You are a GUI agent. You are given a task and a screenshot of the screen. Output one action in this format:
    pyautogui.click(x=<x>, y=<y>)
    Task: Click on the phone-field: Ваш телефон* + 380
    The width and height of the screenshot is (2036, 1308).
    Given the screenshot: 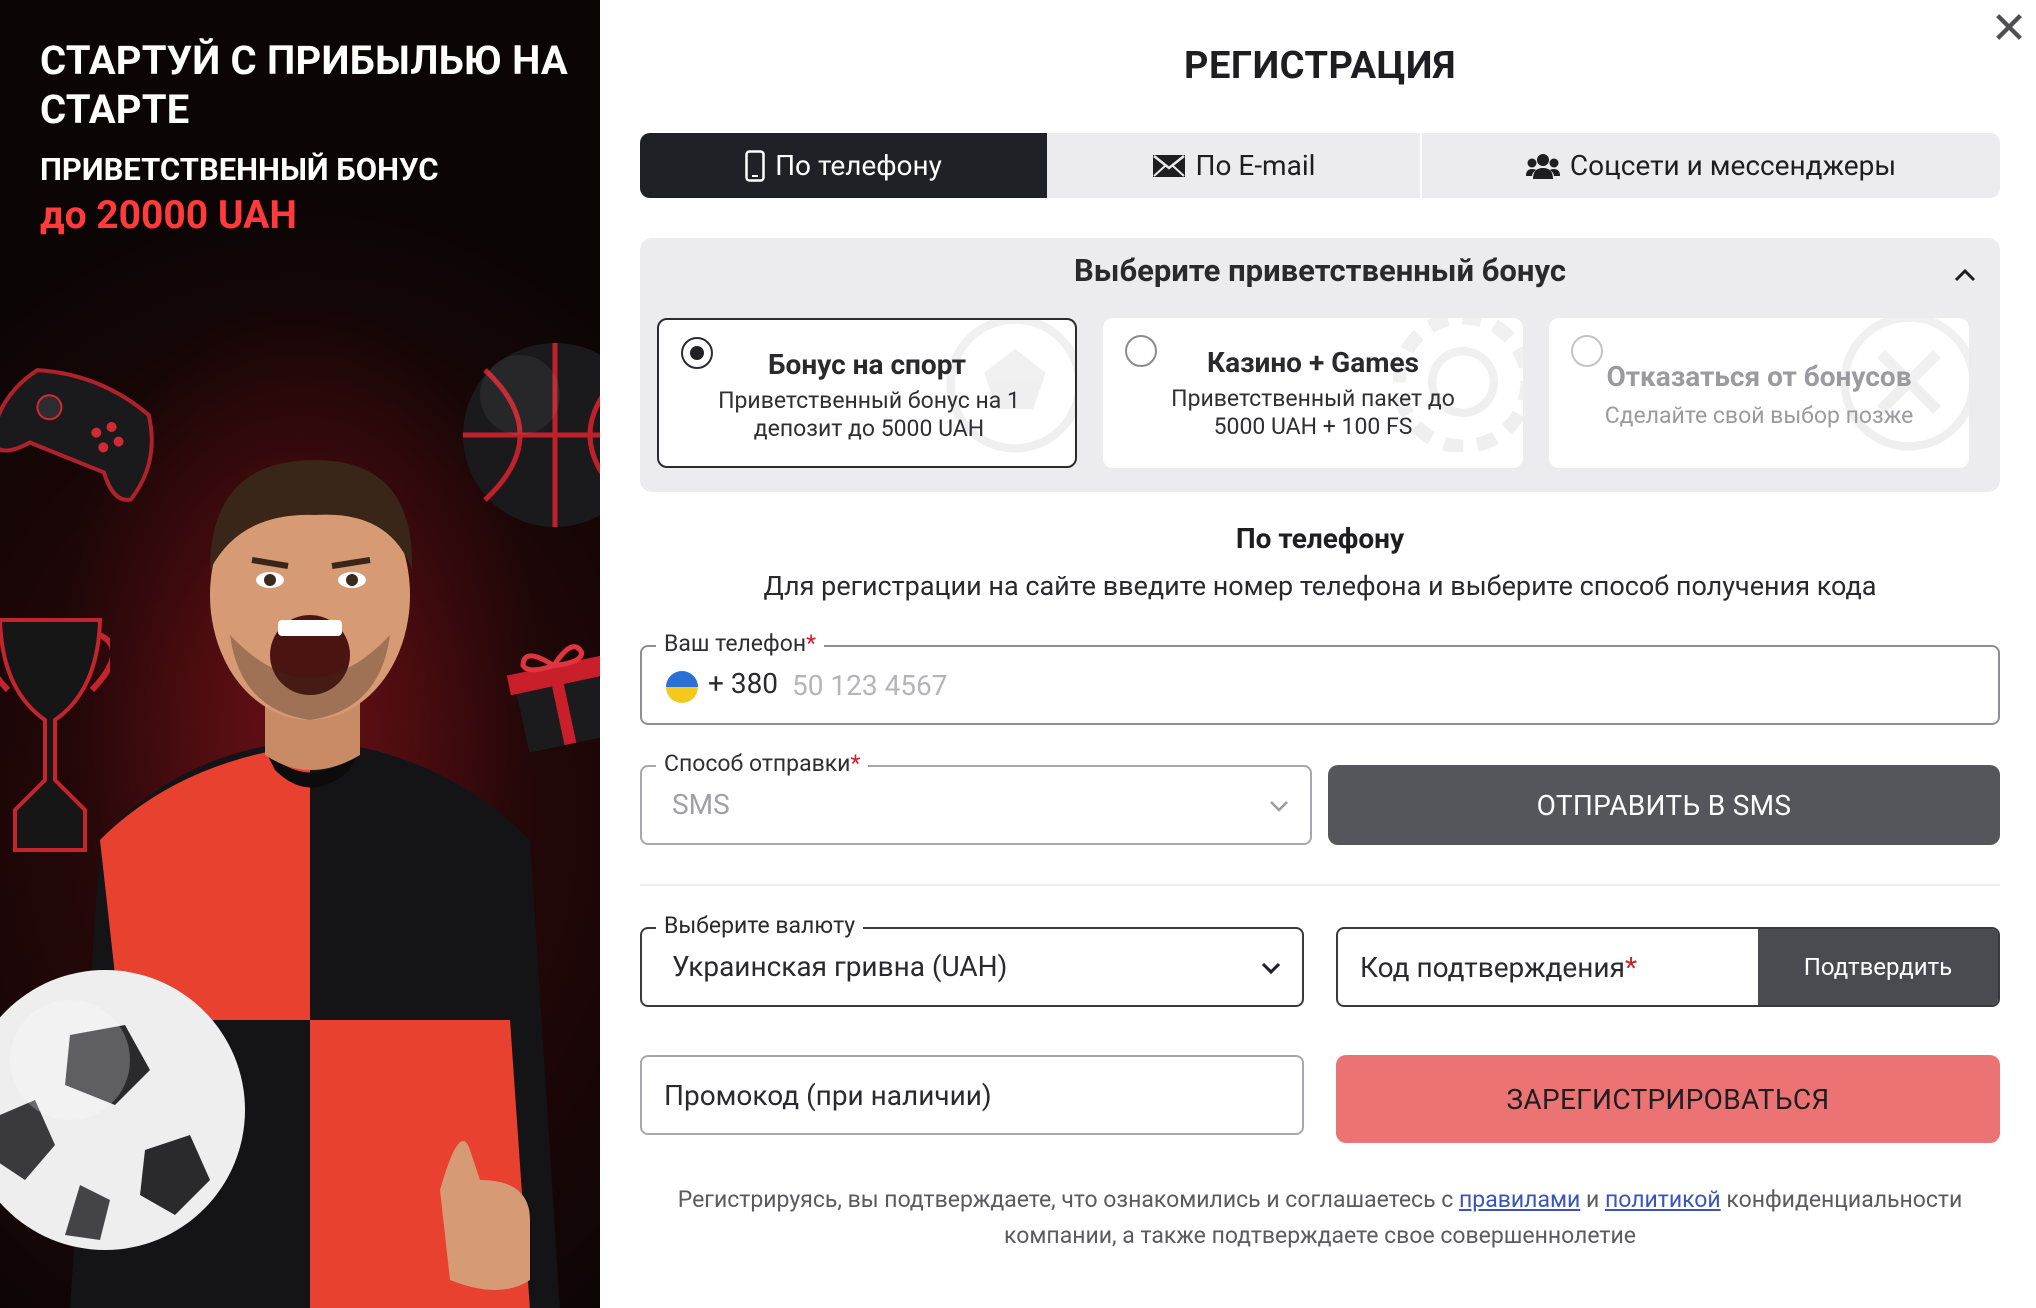 What is the action you would take?
    pyautogui.click(x=1320, y=677)
    